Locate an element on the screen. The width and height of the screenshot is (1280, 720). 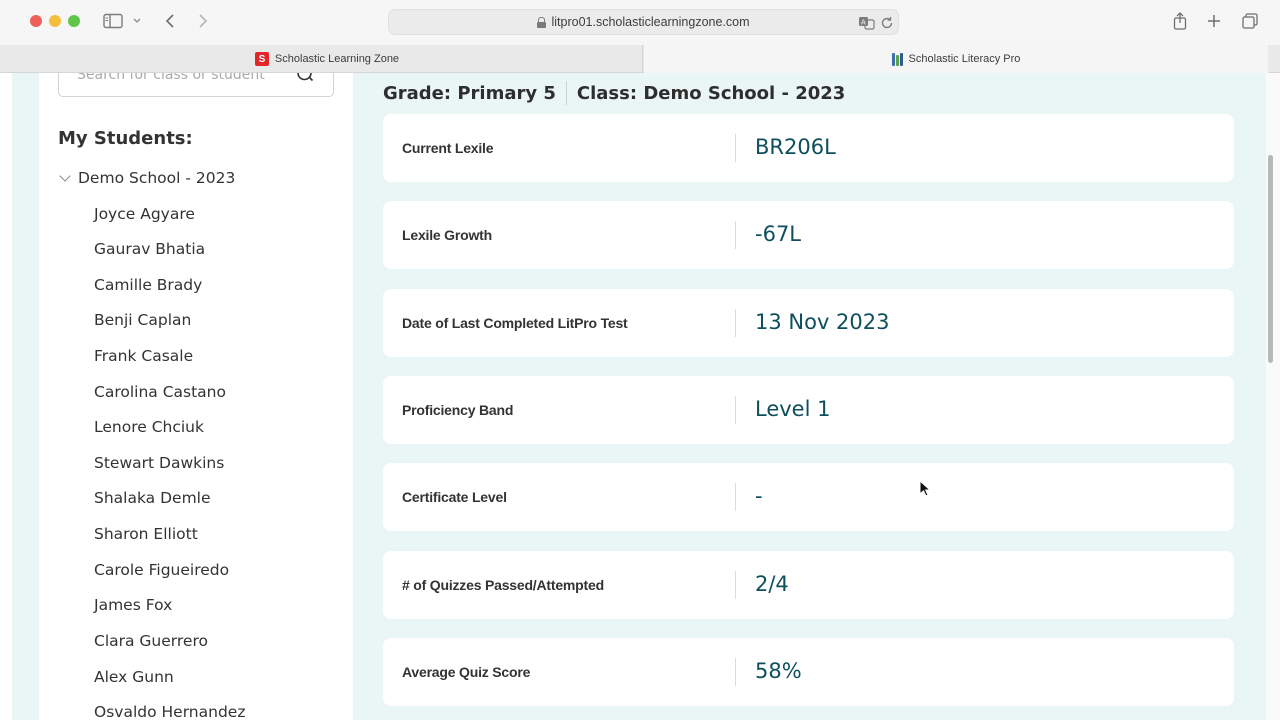
search-input is located at coordinates (182, 78).